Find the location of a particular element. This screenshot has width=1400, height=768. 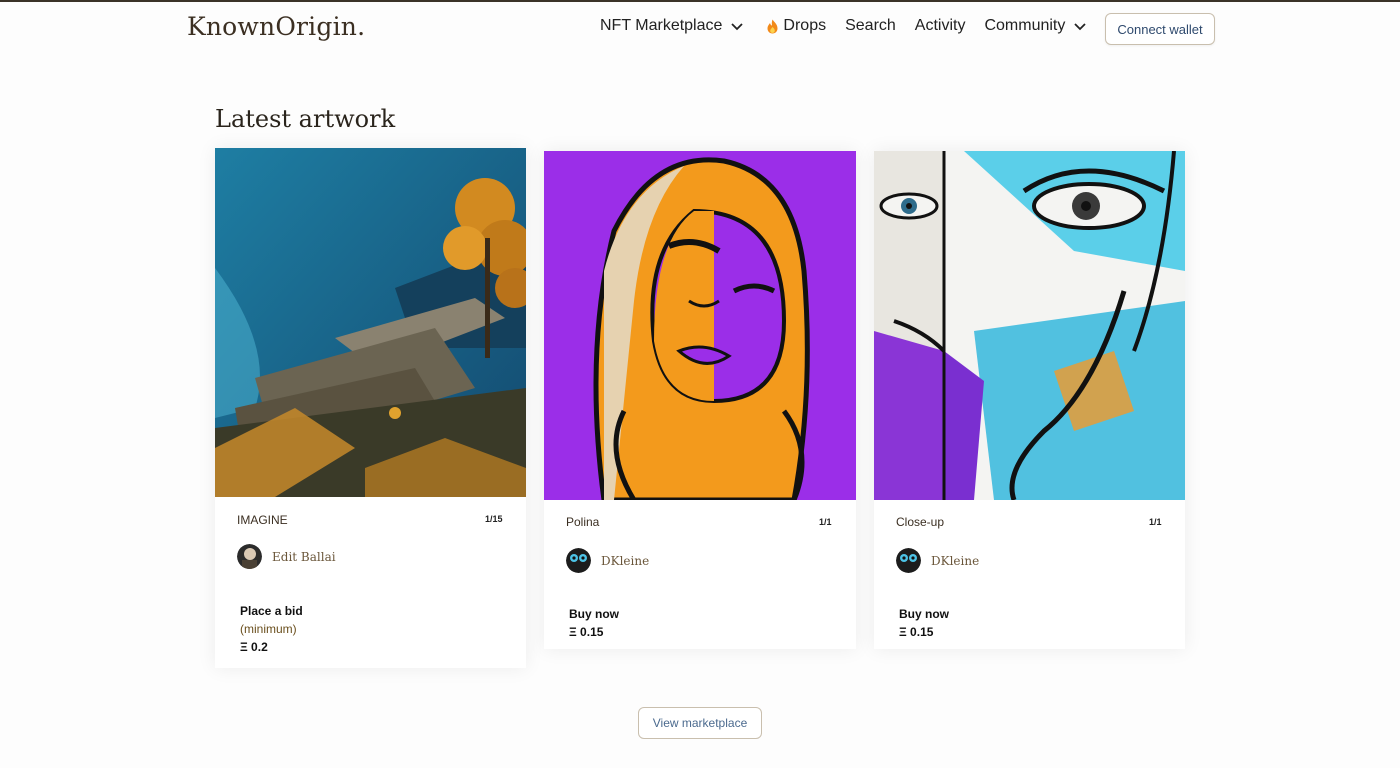

nav-search: Search is located at coordinates (870, 26).